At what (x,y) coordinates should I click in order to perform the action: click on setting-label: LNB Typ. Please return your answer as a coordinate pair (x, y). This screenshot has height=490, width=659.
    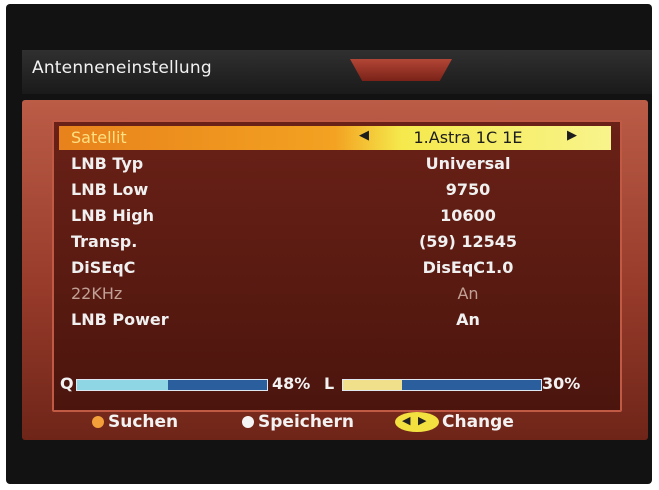
    Looking at the image, I should click on (107, 163).